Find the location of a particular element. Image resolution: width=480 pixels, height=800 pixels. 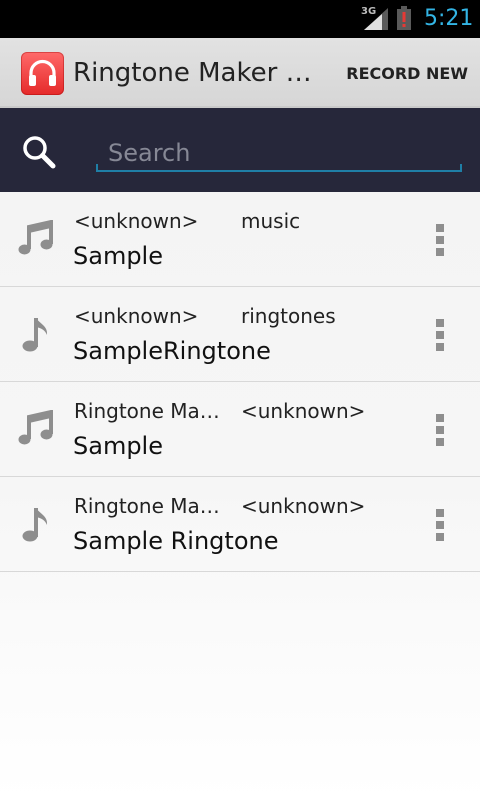

status-bar: 3G 5:21 is located at coordinates (240, 19).